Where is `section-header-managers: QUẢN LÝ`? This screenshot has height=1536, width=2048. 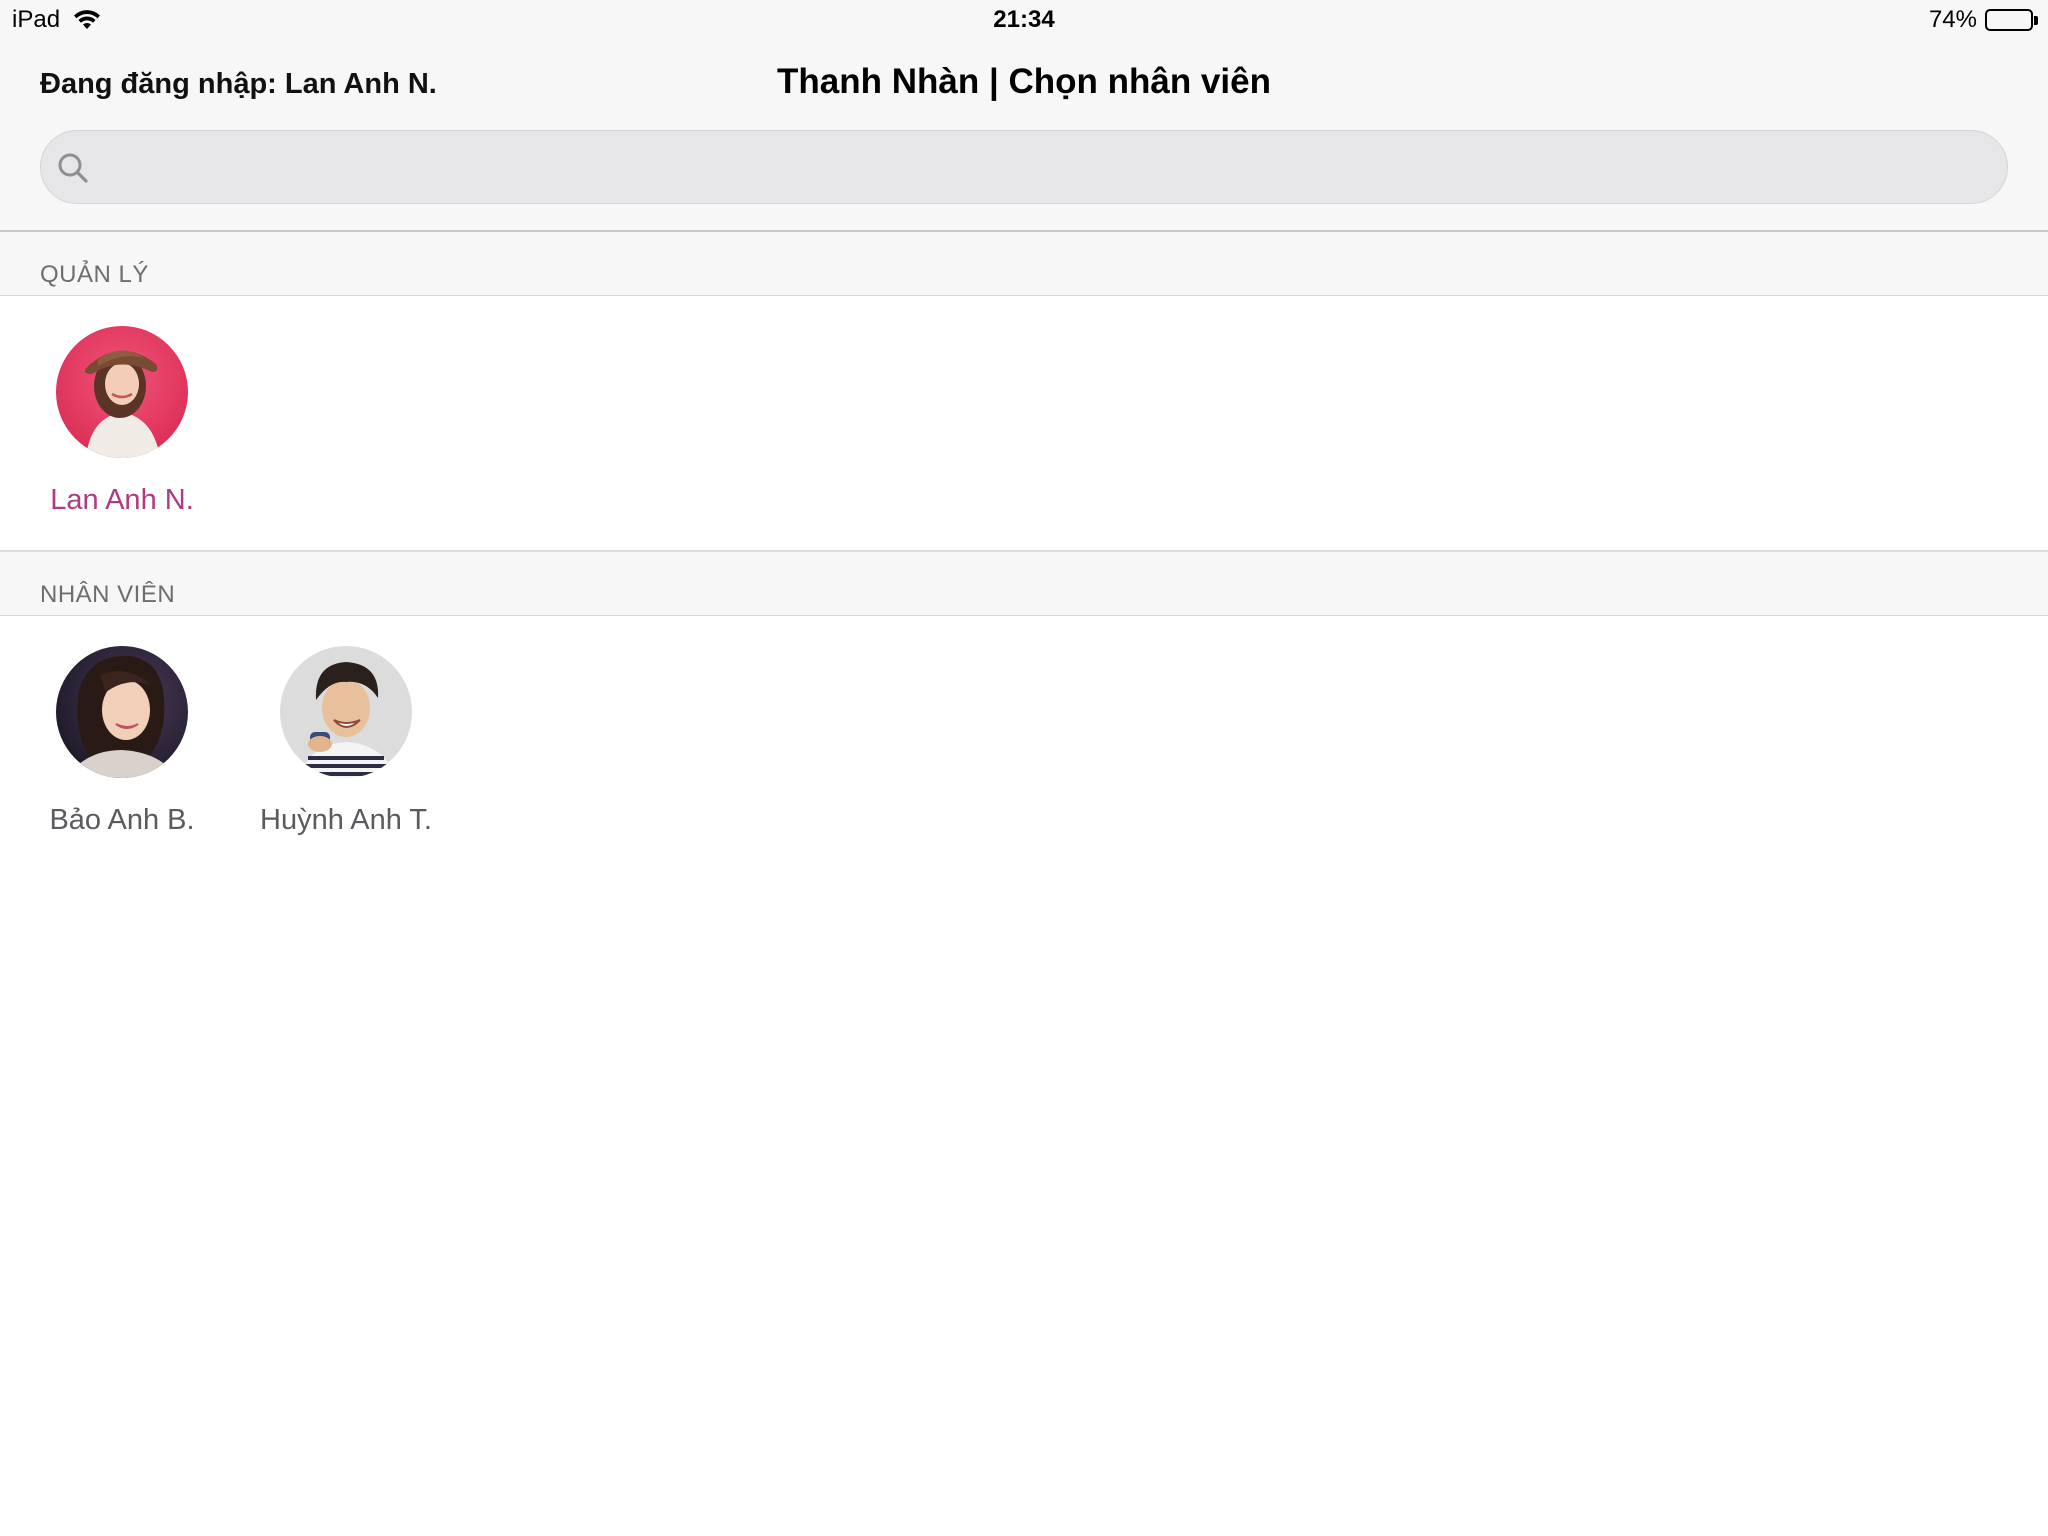
section-header-managers: QUẢN LÝ is located at coordinates (1024, 264).